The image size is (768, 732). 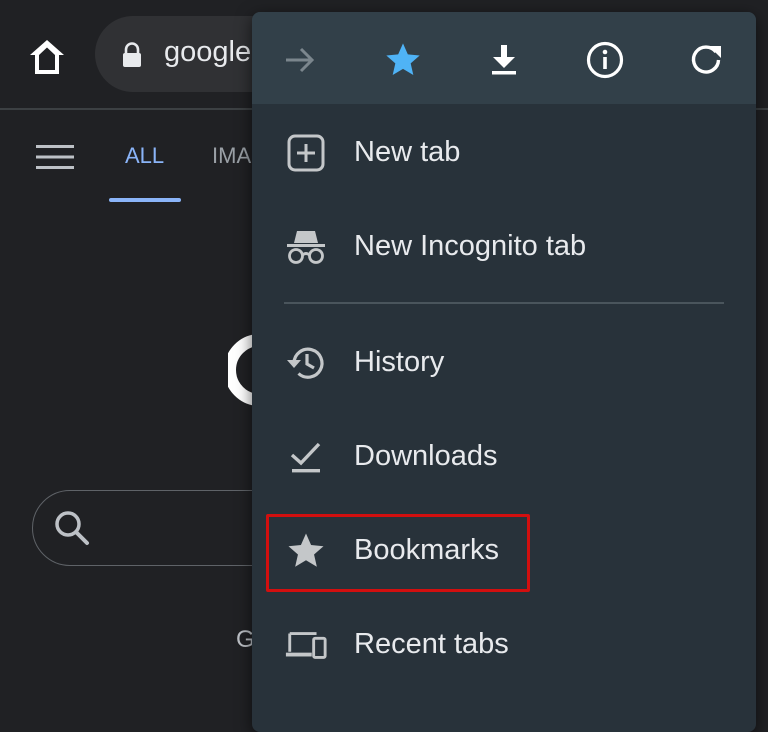 What do you see at coordinates (72, 528) in the screenshot?
I see `search-icon` at bounding box center [72, 528].